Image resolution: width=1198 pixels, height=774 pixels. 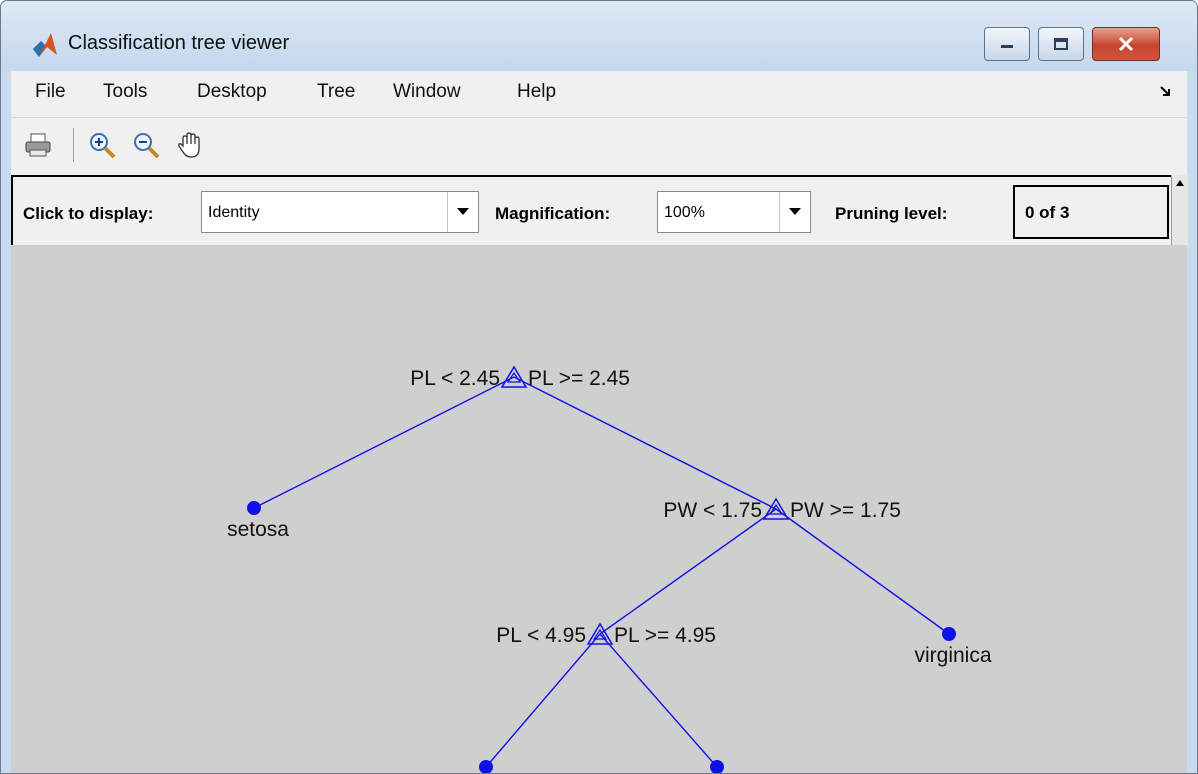 What do you see at coordinates (340, 212) in the screenshot?
I see `display-dropdown: Identity` at bounding box center [340, 212].